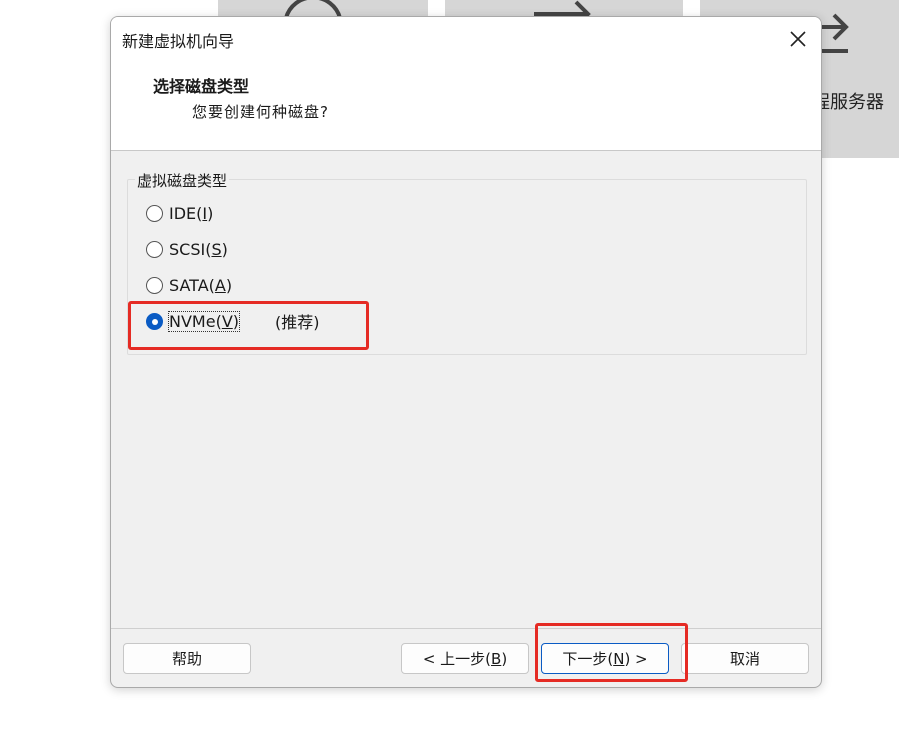 The width and height of the screenshot is (899, 738). I want to click on highlight-nvme, so click(248, 325).